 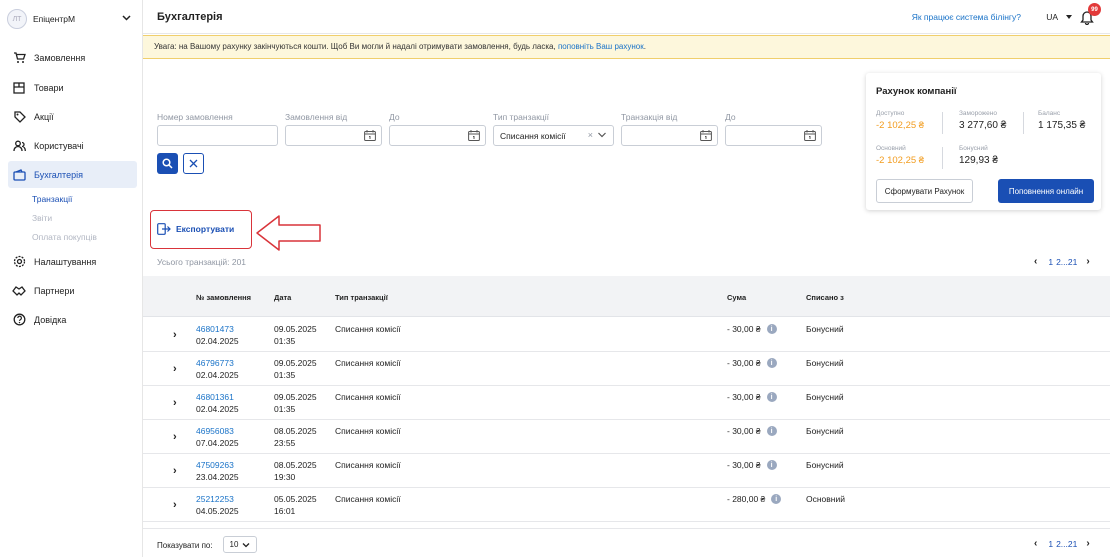 I want to click on search-button, so click(x=167, y=163).